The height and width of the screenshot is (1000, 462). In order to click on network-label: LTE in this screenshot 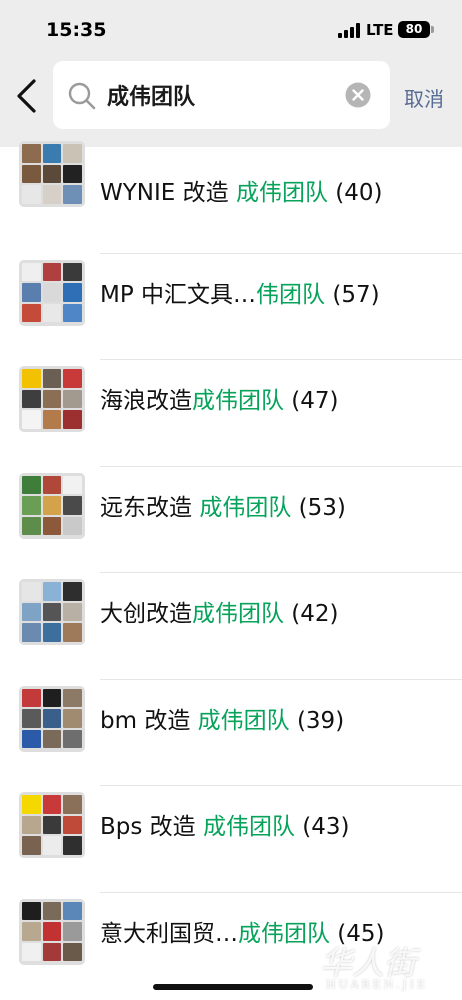, I will do `click(380, 30)`.